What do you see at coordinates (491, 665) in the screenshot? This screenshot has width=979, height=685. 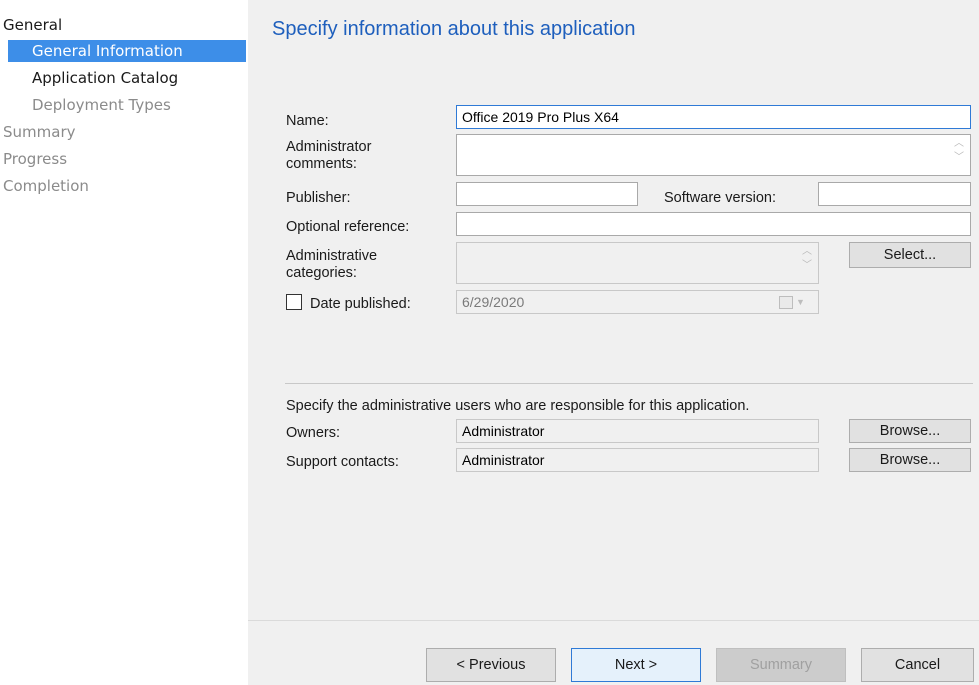 I see `previous-button: < Previous` at bounding box center [491, 665].